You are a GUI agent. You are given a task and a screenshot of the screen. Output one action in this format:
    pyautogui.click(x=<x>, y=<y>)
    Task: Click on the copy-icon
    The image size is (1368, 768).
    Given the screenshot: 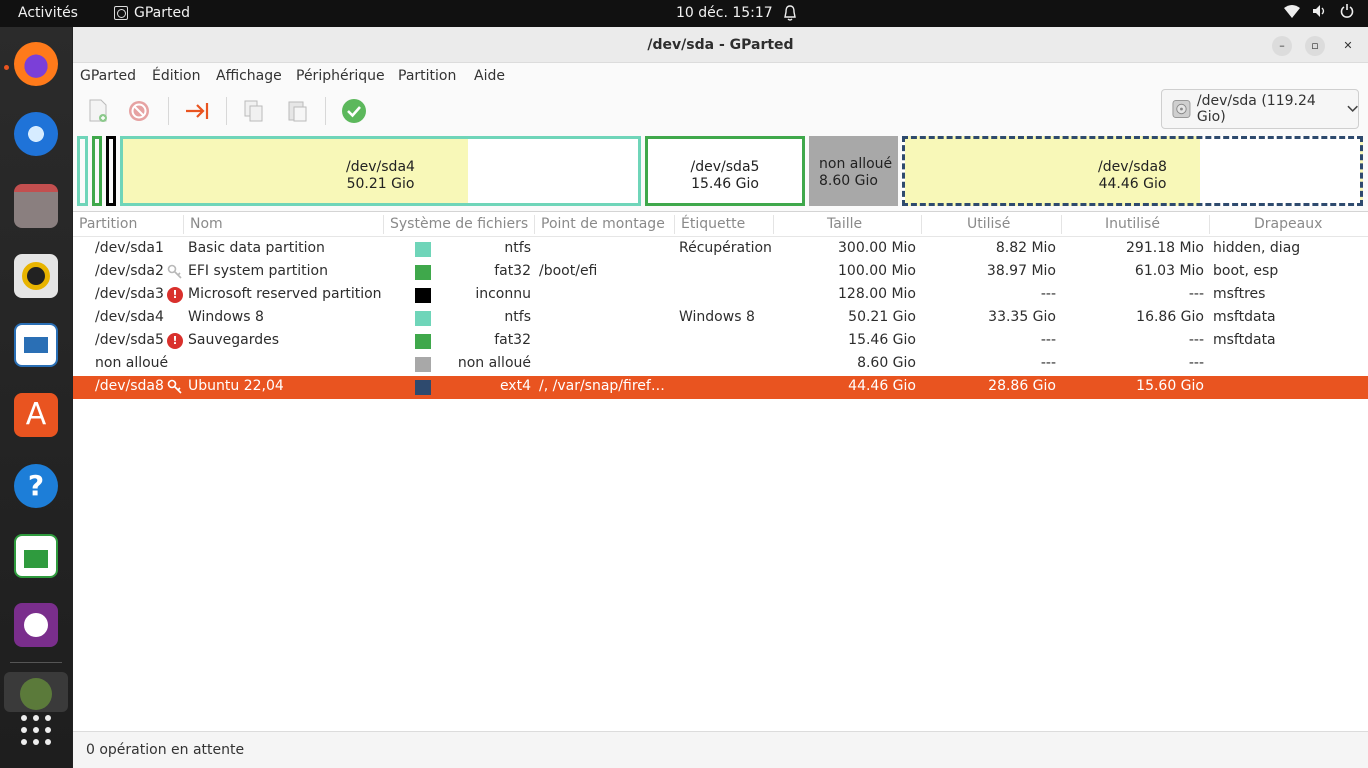 What is the action you would take?
    pyautogui.click(x=253, y=111)
    